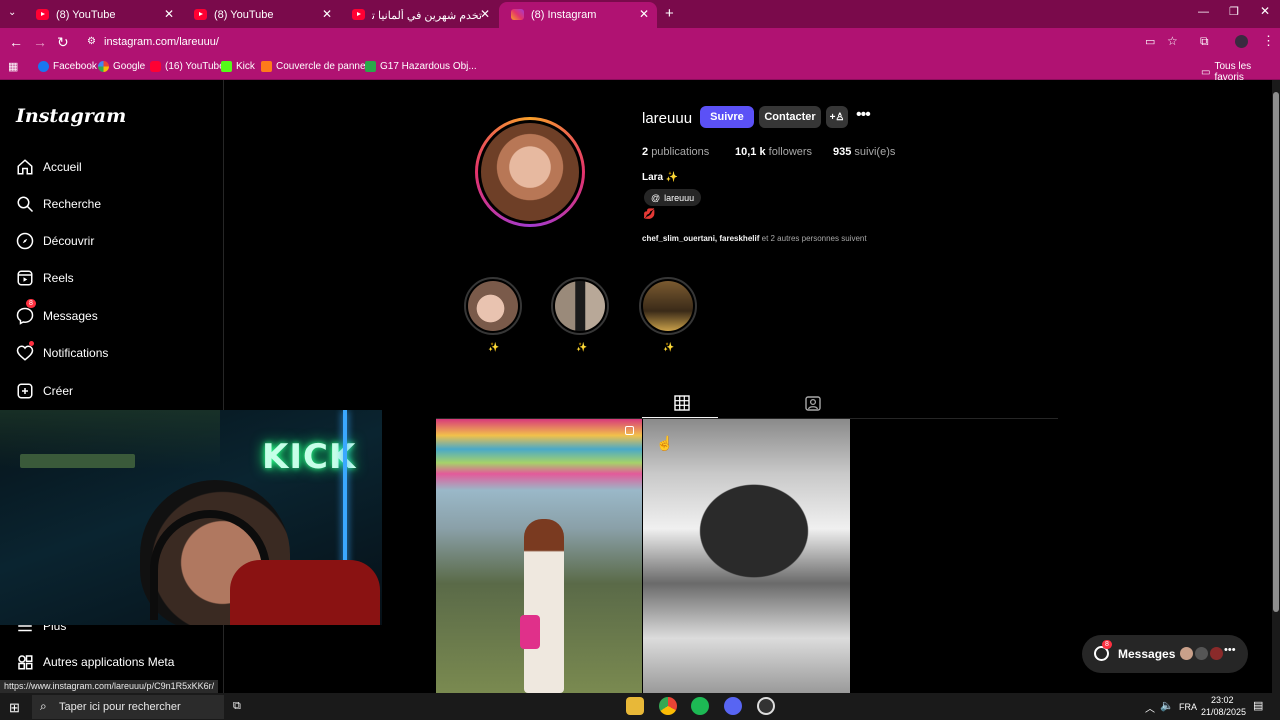 The width and height of the screenshot is (1280, 720). Describe the element at coordinates (863, 115) in the screenshot. I see `more-options-icon: •••` at that location.